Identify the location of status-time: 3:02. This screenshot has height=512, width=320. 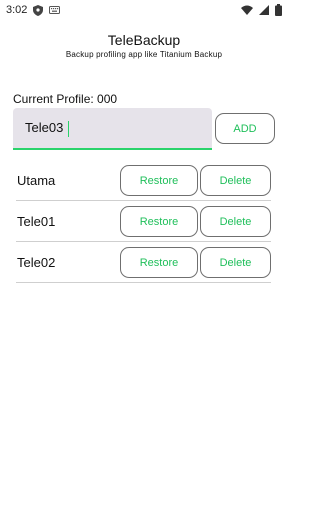
(17, 10).